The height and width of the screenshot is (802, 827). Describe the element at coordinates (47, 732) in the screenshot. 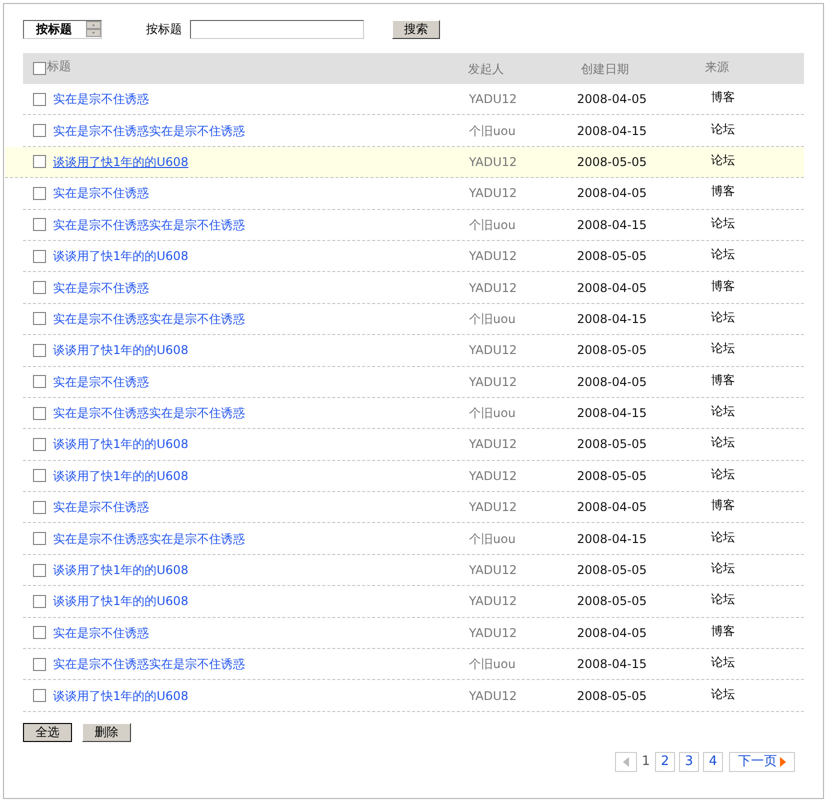

I see `action-button: 全选` at that location.